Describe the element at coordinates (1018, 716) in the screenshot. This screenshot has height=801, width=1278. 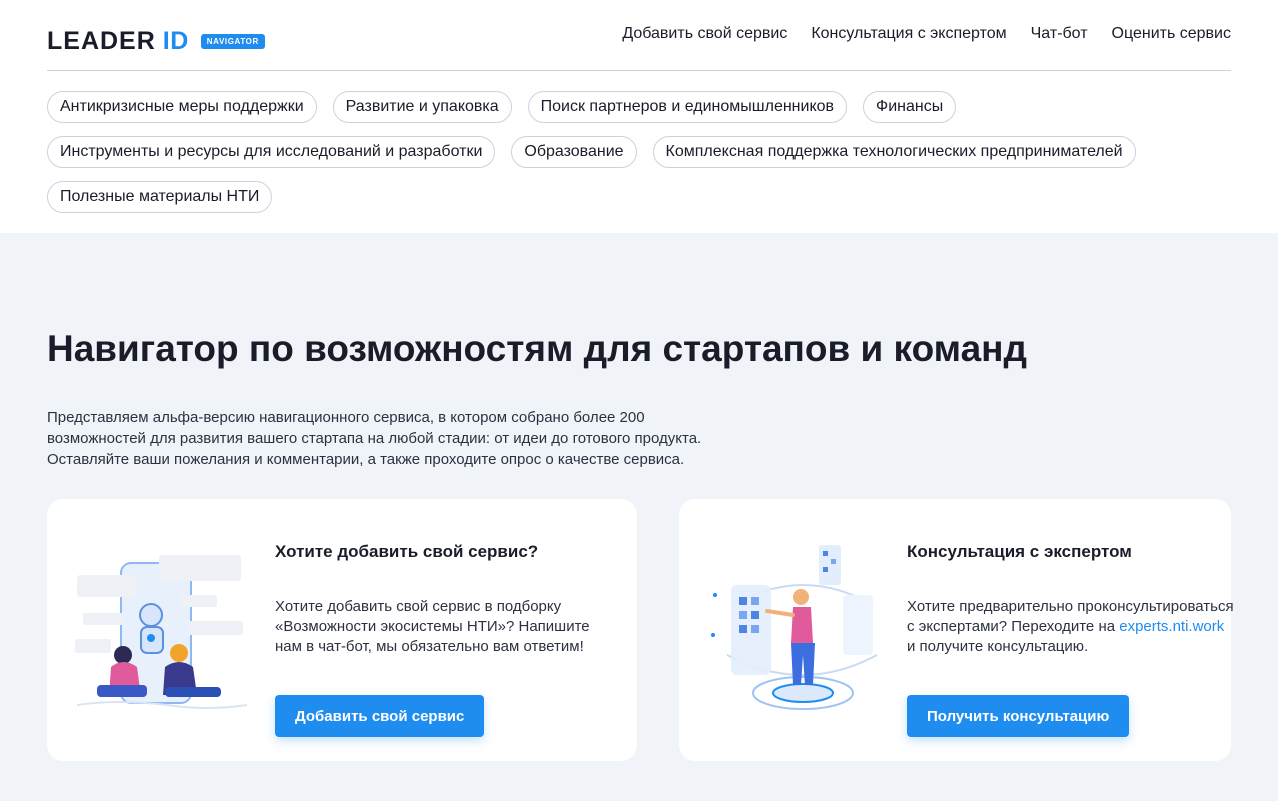
I see `get-consultation-button: Получить консультацию` at that location.